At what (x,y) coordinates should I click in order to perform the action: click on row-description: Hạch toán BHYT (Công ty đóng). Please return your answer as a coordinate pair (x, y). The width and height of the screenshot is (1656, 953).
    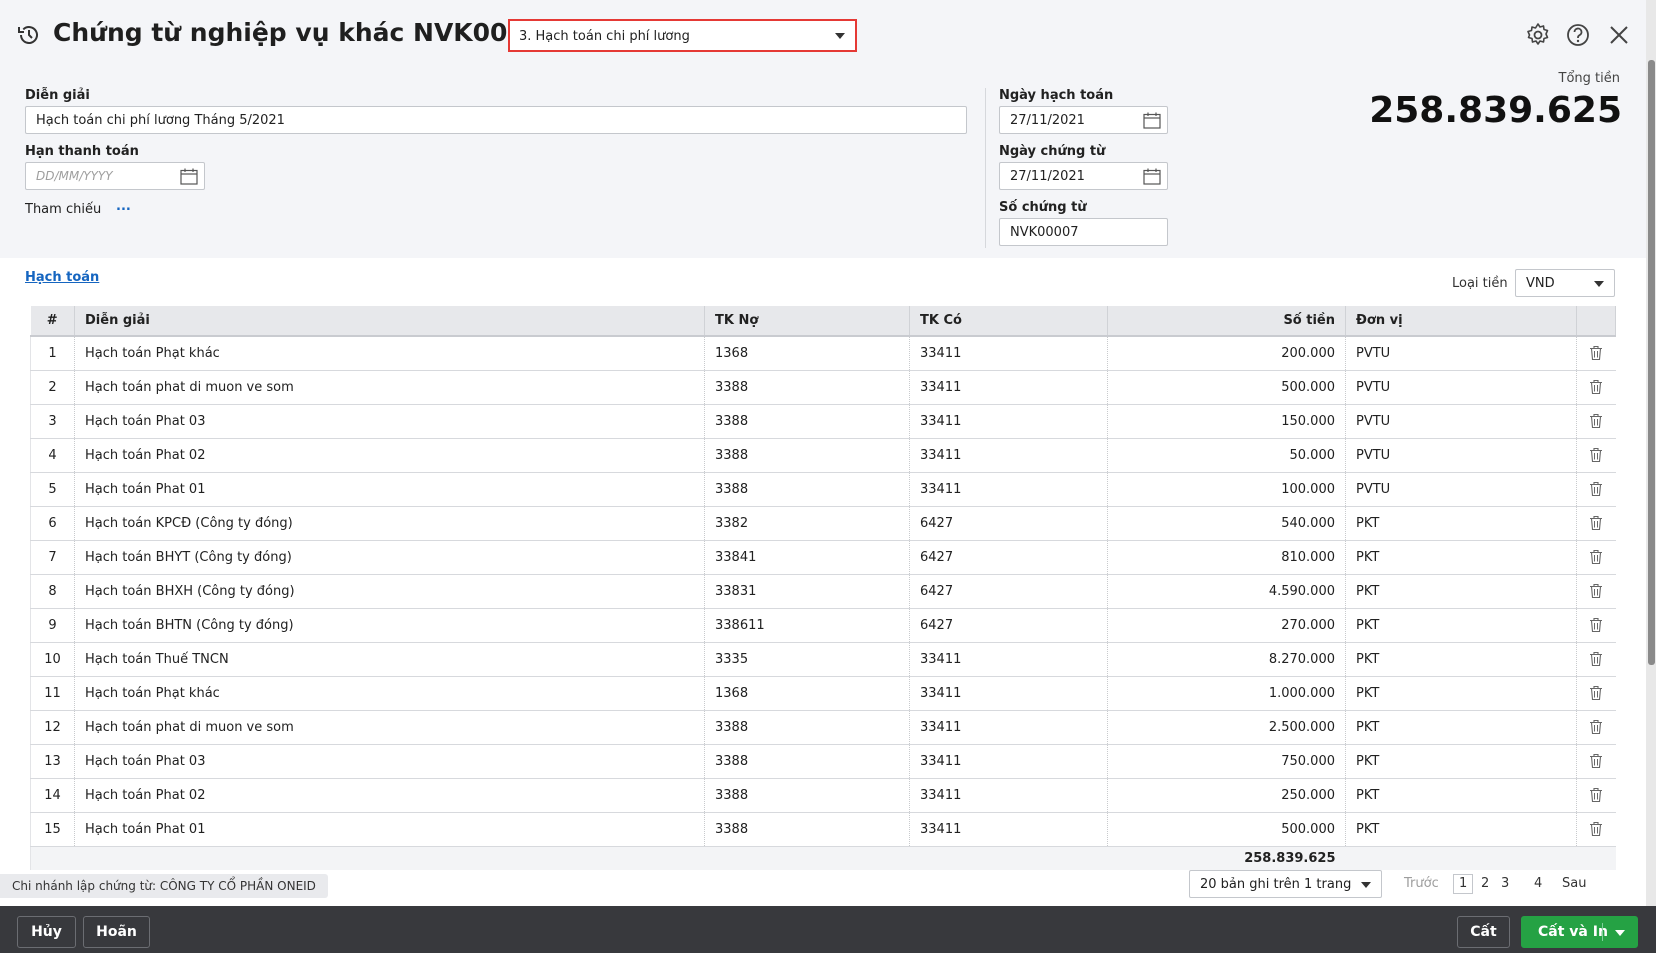
    Looking at the image, I should click on (389, 557).